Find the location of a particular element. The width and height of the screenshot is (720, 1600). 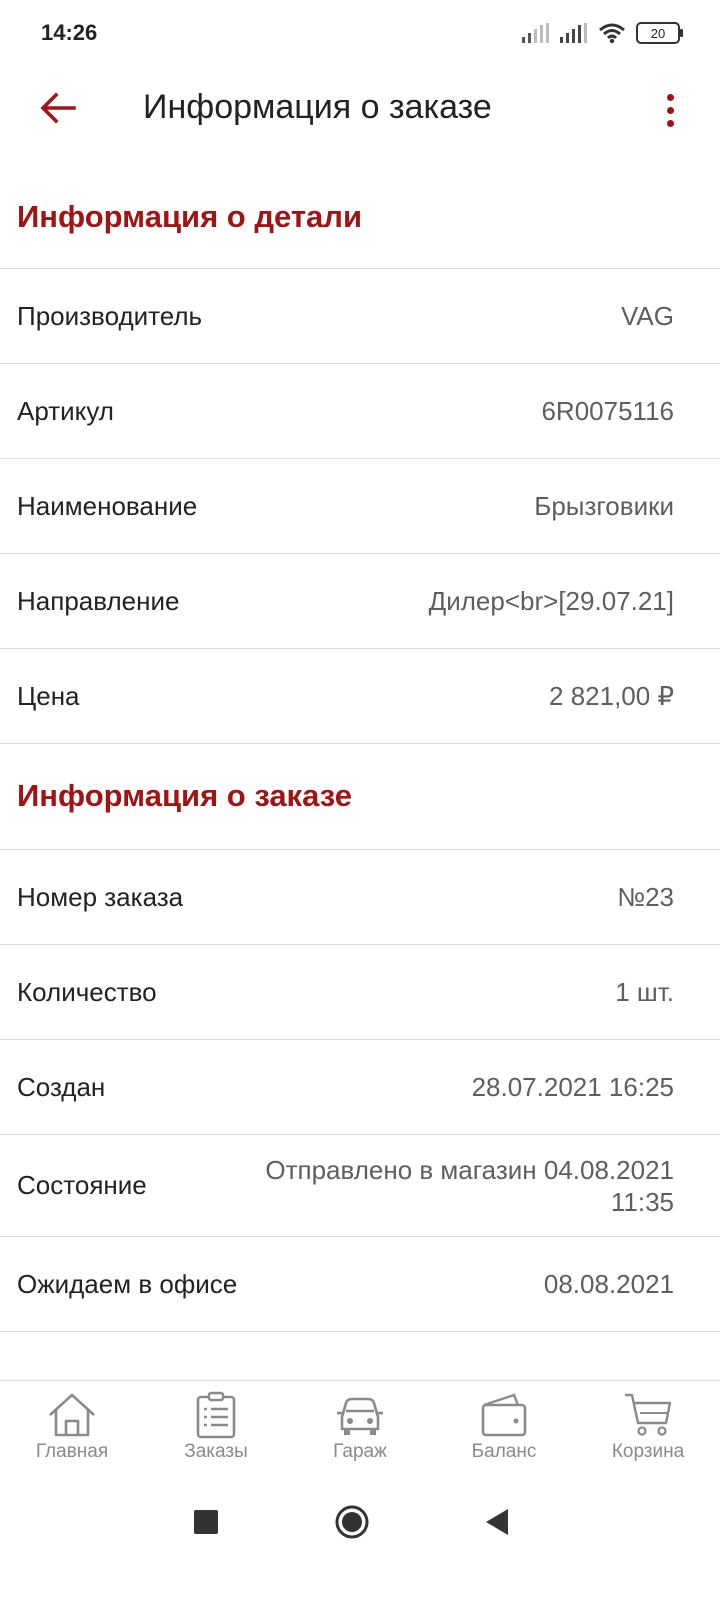

row-value: Отправлено в магазин 04.08.2021 11:35 is located at coordinates (469, 1186).